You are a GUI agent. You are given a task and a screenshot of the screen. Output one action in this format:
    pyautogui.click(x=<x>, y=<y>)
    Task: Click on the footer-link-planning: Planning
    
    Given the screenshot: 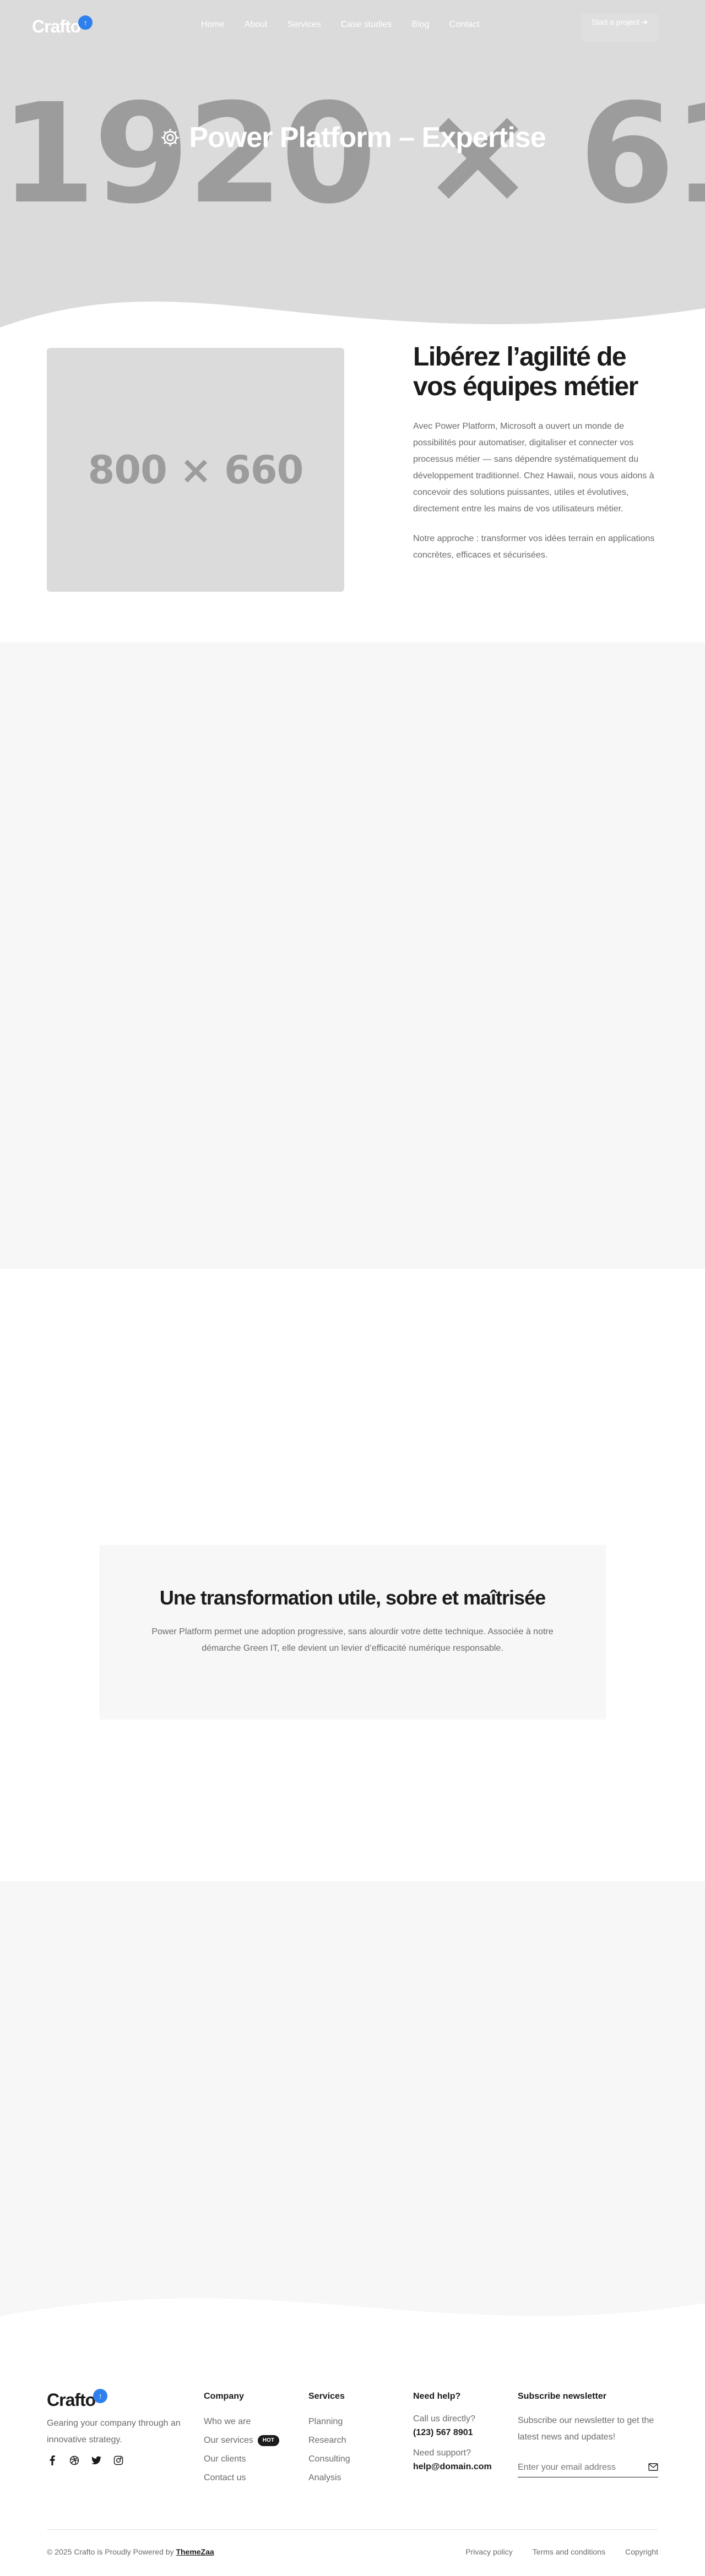 What is the action you would take?
    pyautogui.click(x=329, y=2422)
    